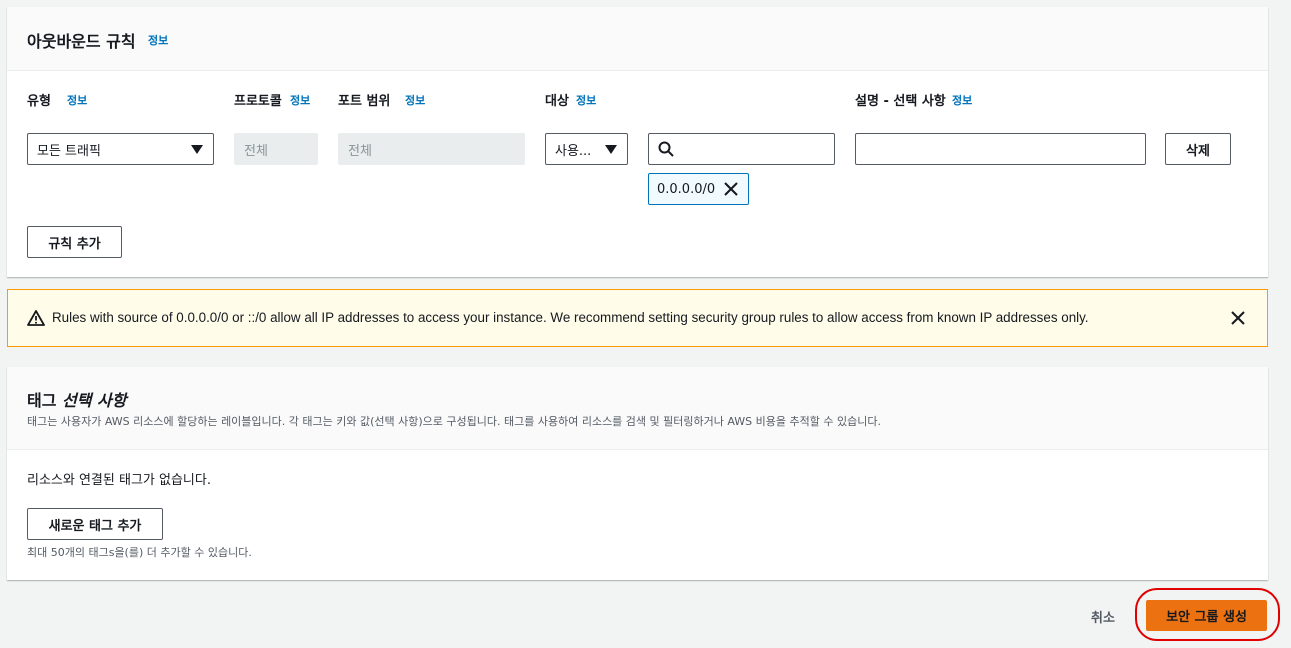 The image size is (1291, 648). Describe the element at coordinates (637, 39) in the screenshot. I see `outbound-header` at that location.